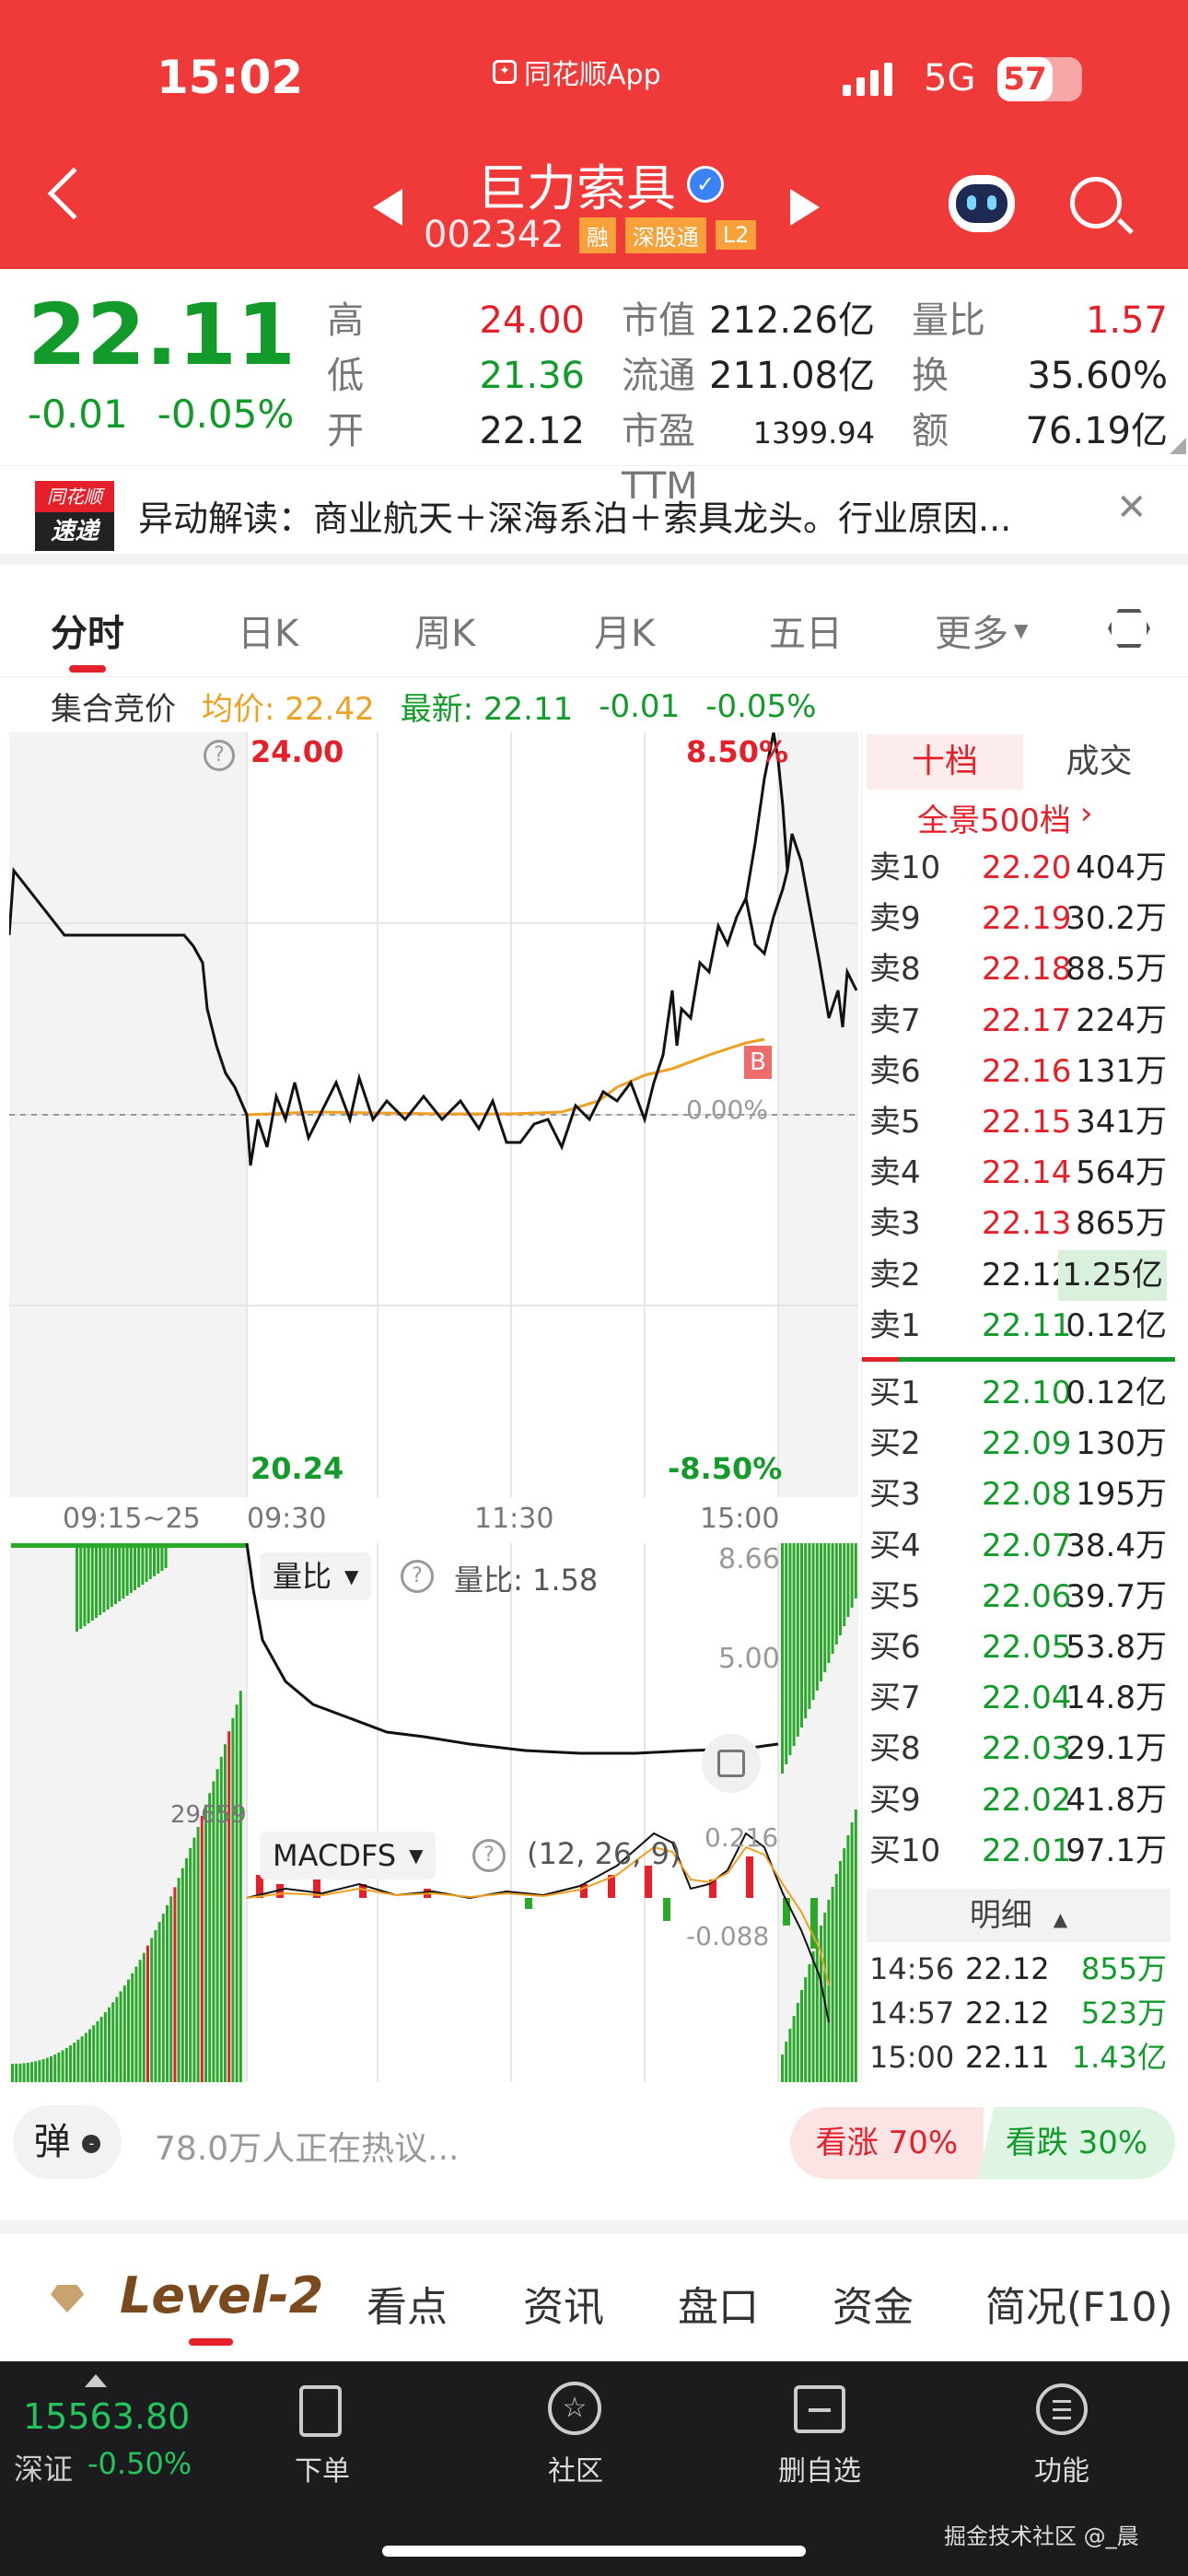 The height and width of the screenshot is (2576, 1188). What do you see at coordinates (1018, 969) in the screenshot?
I see `sell-level-row: 卖8 22.18 88.5万` at bounding box center [1018, 969].